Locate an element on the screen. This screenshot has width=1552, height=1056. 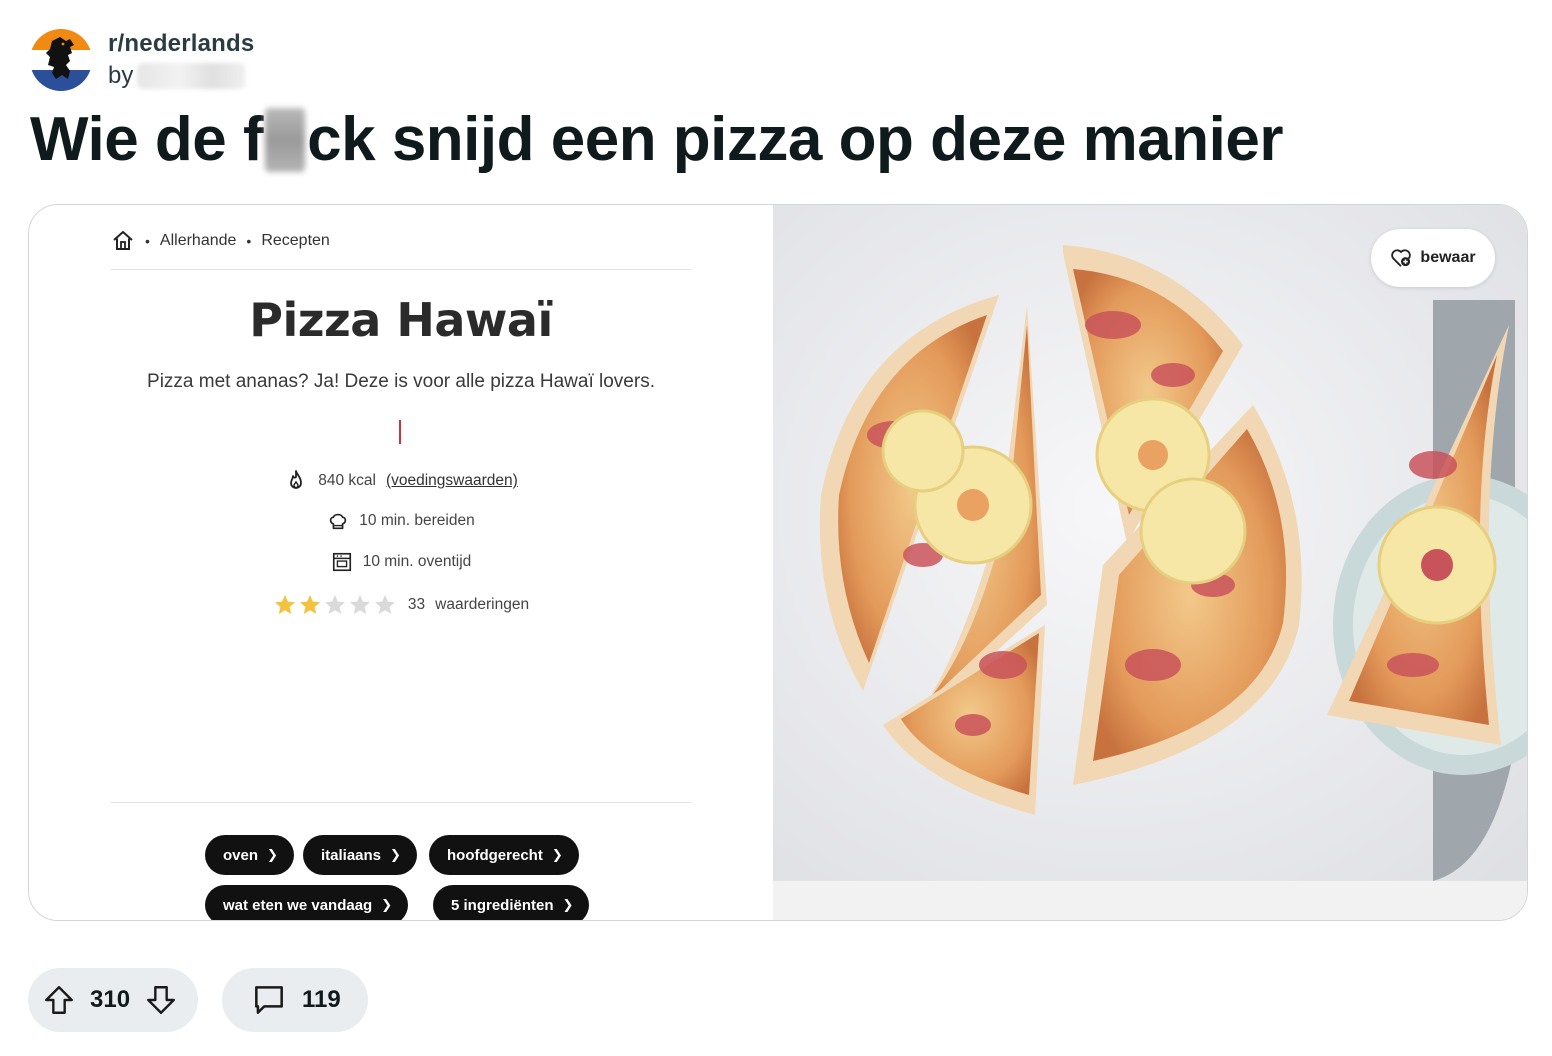
tag-label: 5 ingrediënten is located at coordinates (502, 905).